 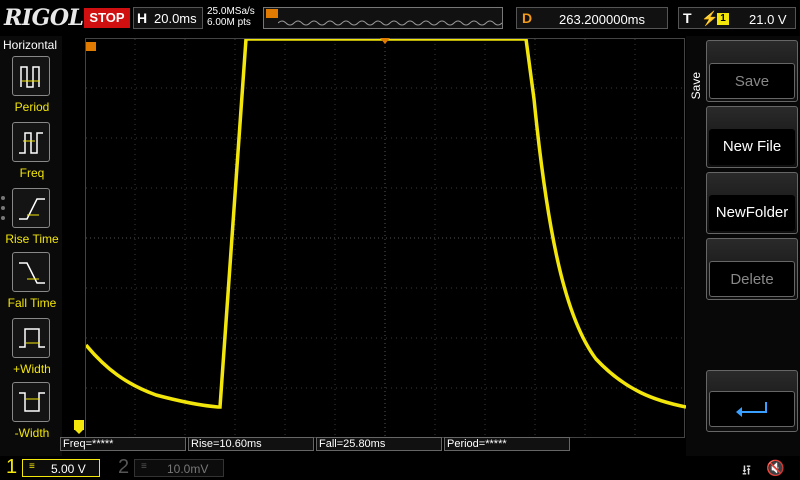 What do you see at coordinates (31, 338) in the screenshot?
I see `pos-width-icon` at bounding box center [31, 338].